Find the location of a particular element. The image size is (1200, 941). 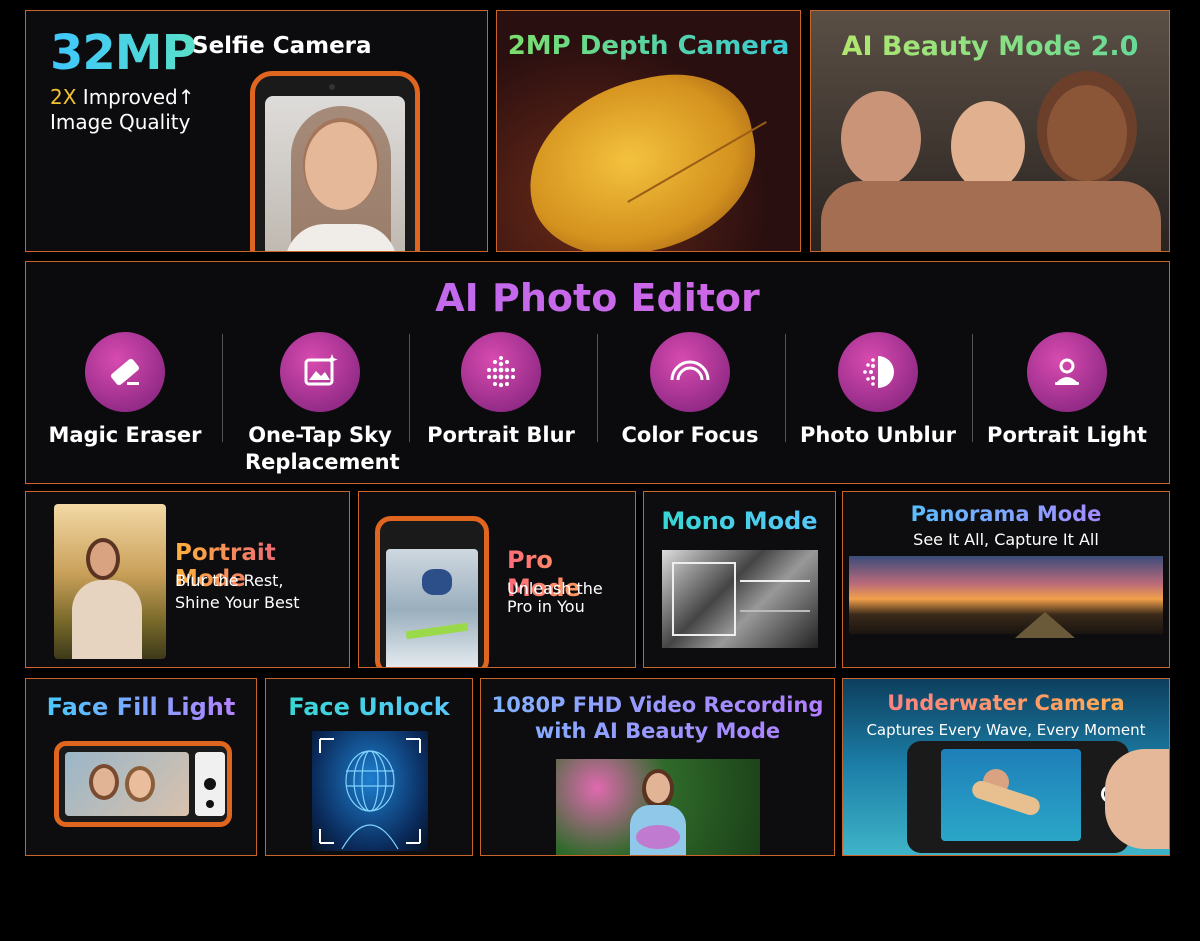

feature-portrait-blur: Portrait Blur is located at coordinates (501, 390).